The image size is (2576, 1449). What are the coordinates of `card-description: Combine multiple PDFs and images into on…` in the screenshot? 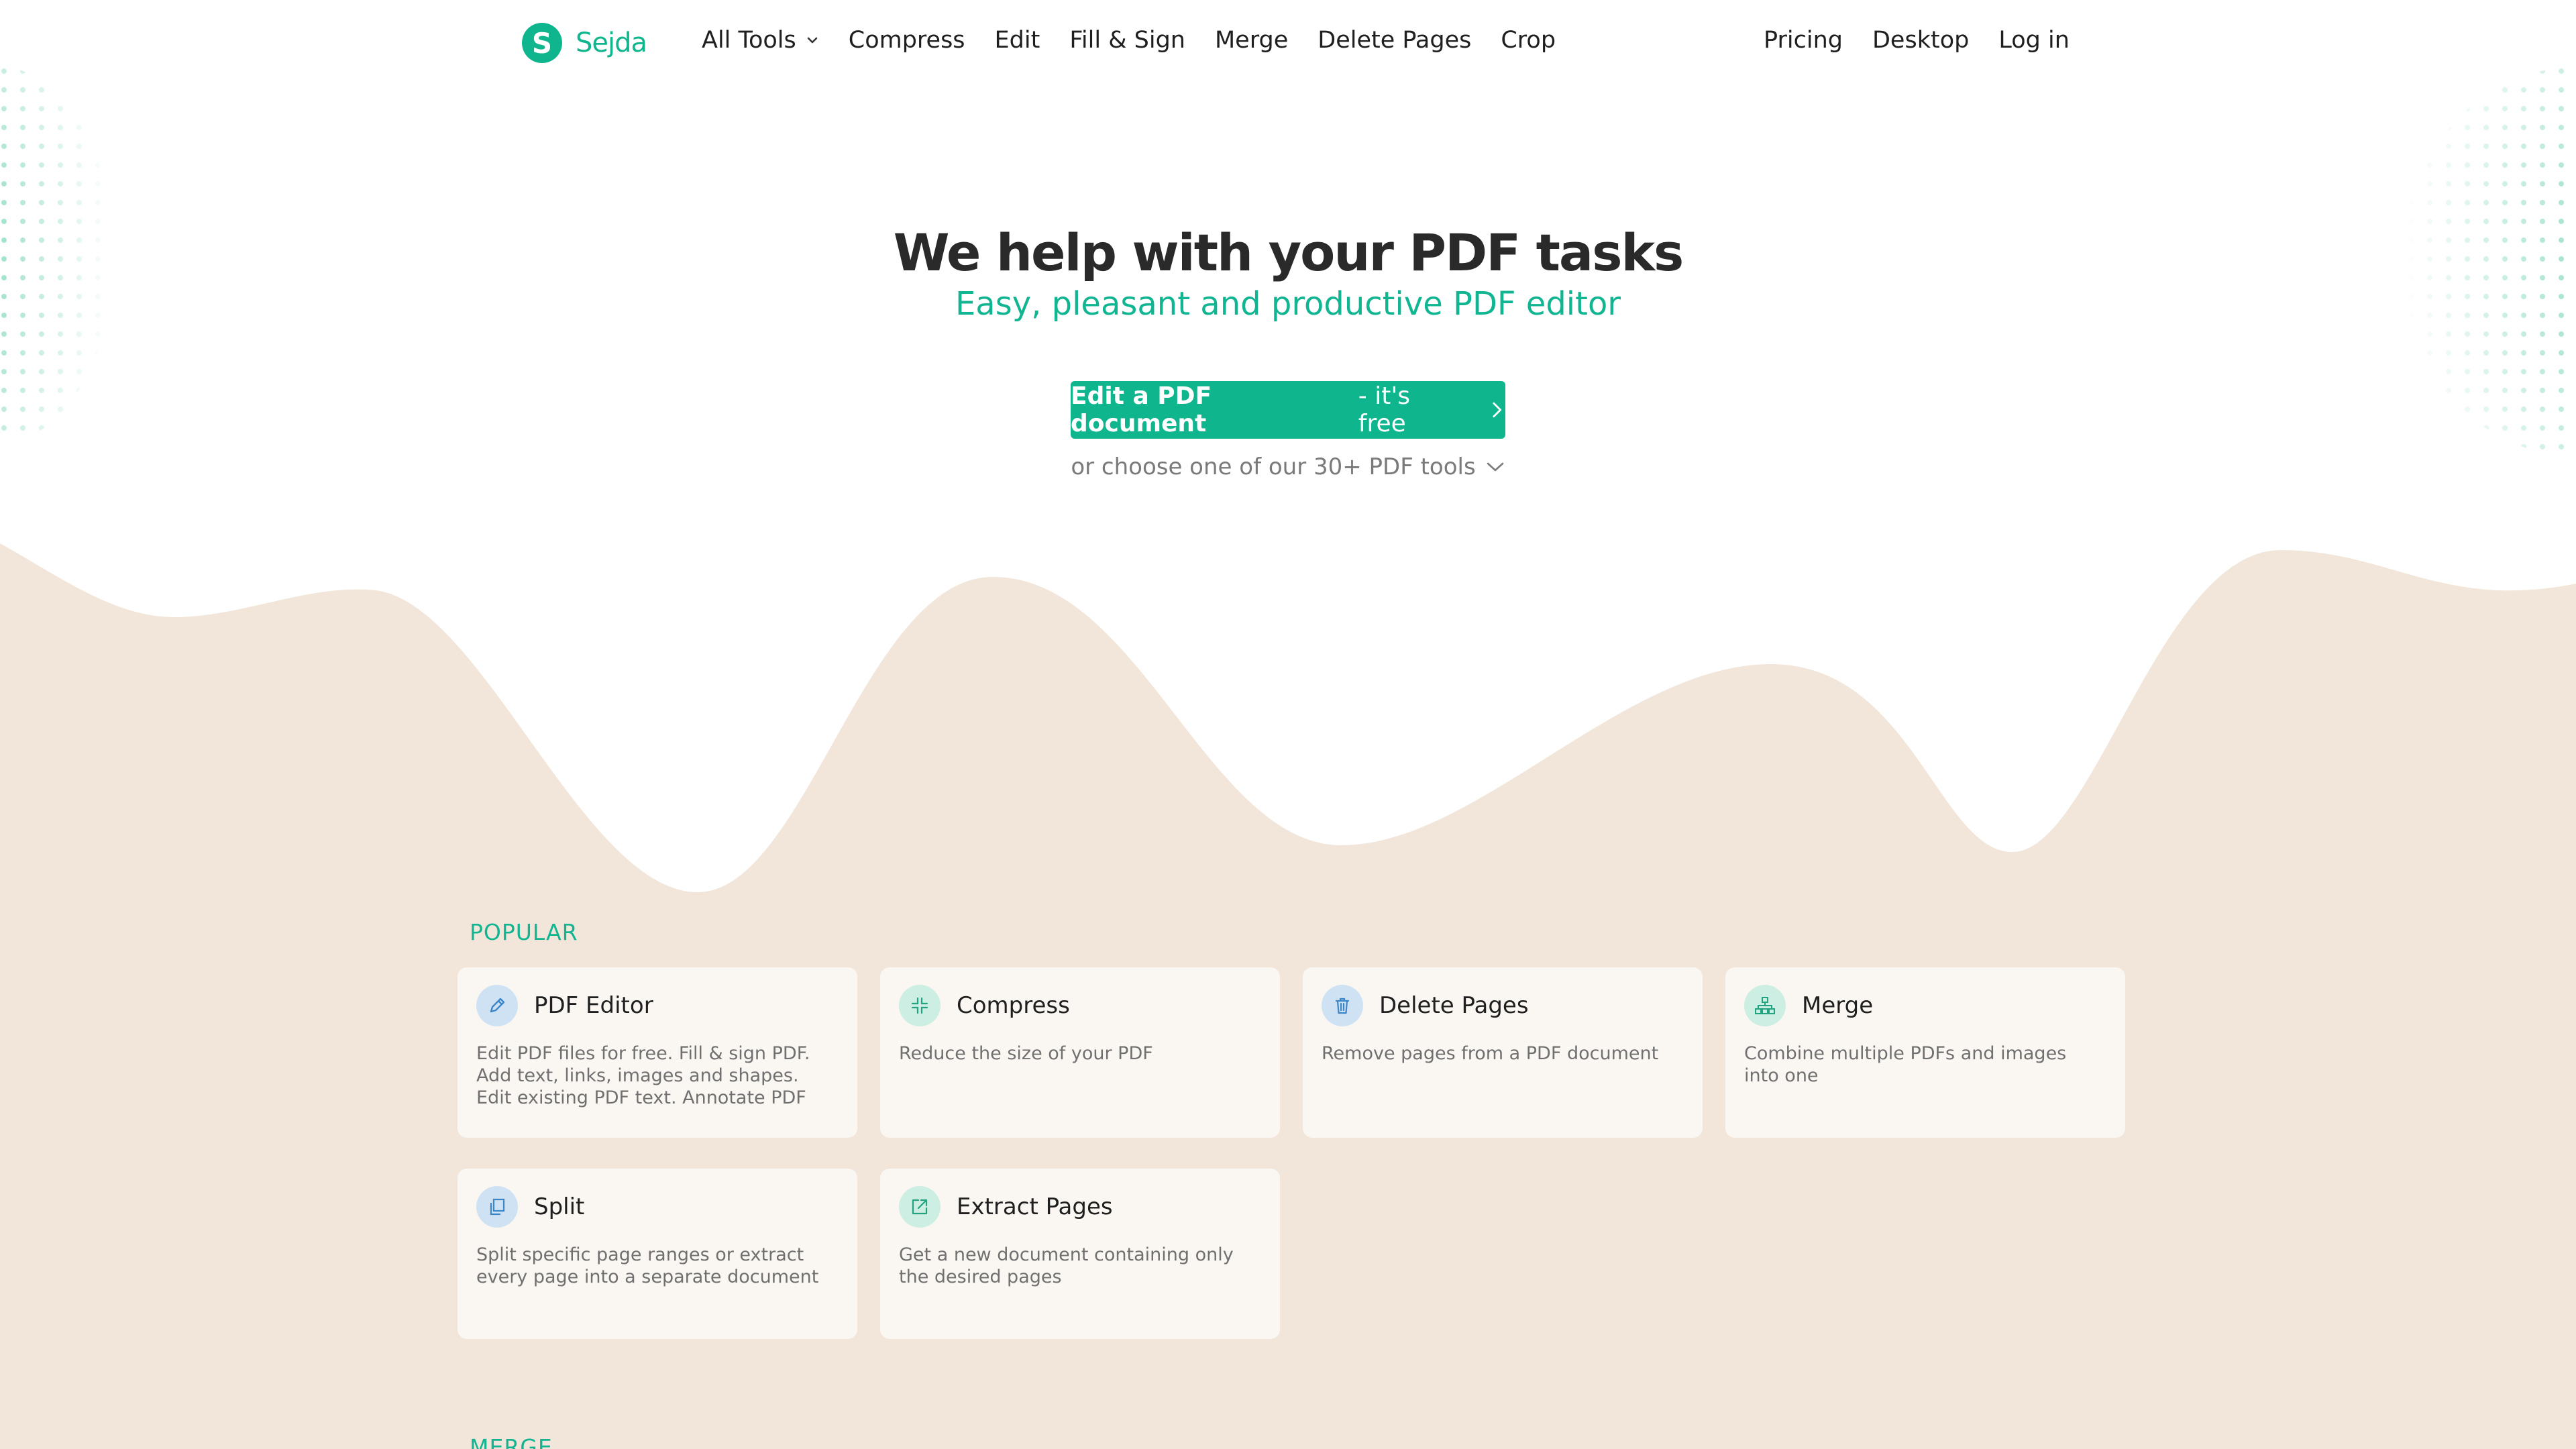 It's located at (1905, 1064).